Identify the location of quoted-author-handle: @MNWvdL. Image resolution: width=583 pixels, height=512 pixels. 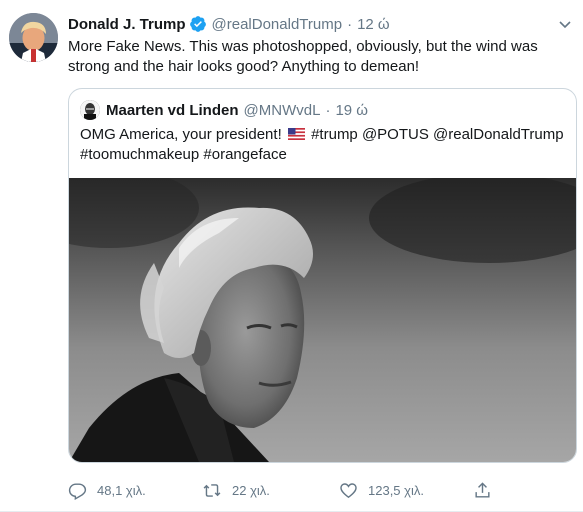
(282, 110).